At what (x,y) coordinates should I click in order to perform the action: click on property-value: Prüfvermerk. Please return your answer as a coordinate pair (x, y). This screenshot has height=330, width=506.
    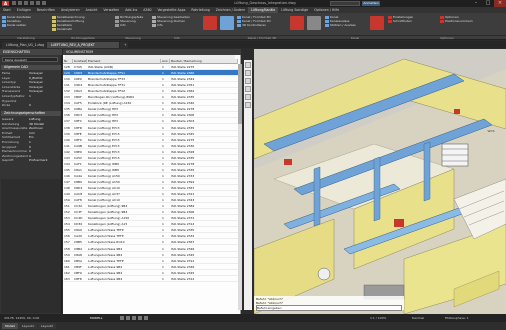
    Looking at the image, I should click on (44, 160).